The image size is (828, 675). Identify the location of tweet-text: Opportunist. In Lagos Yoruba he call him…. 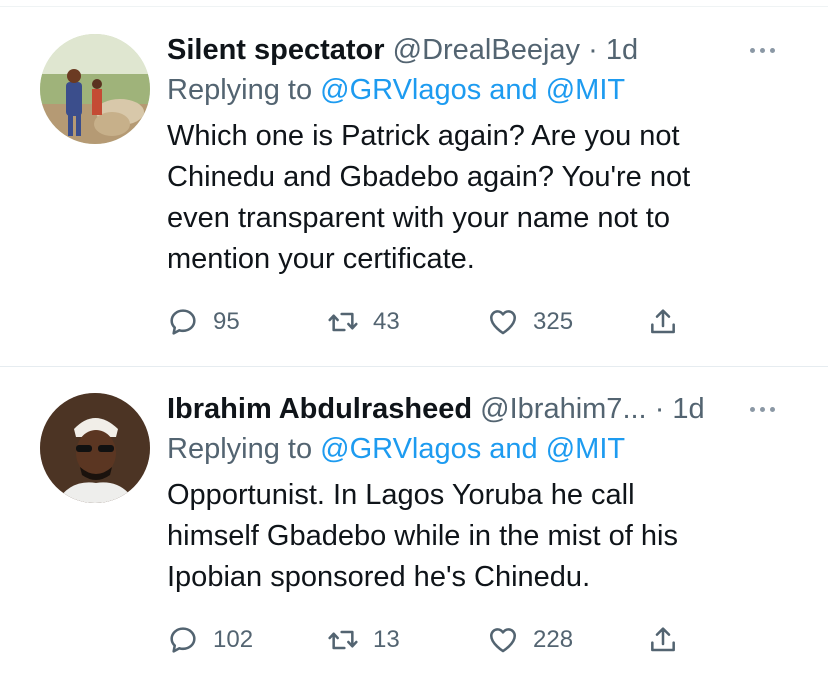
(467, 536).